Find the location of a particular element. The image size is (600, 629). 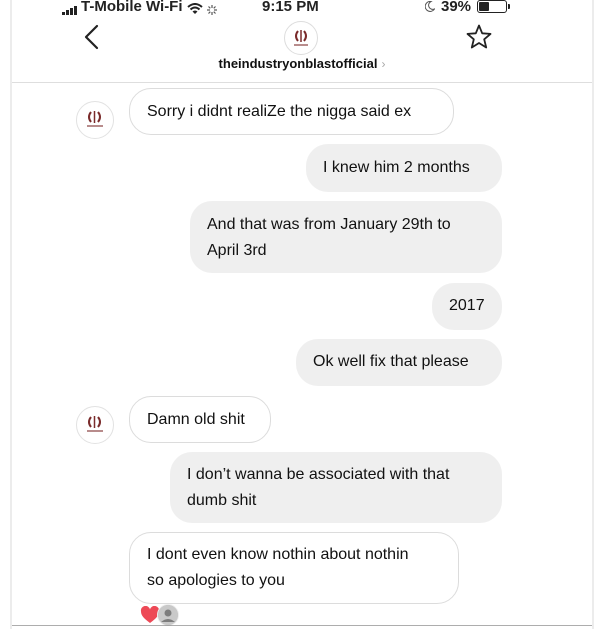

status-time: 9:15 PM is located at coordinates (290, 7).